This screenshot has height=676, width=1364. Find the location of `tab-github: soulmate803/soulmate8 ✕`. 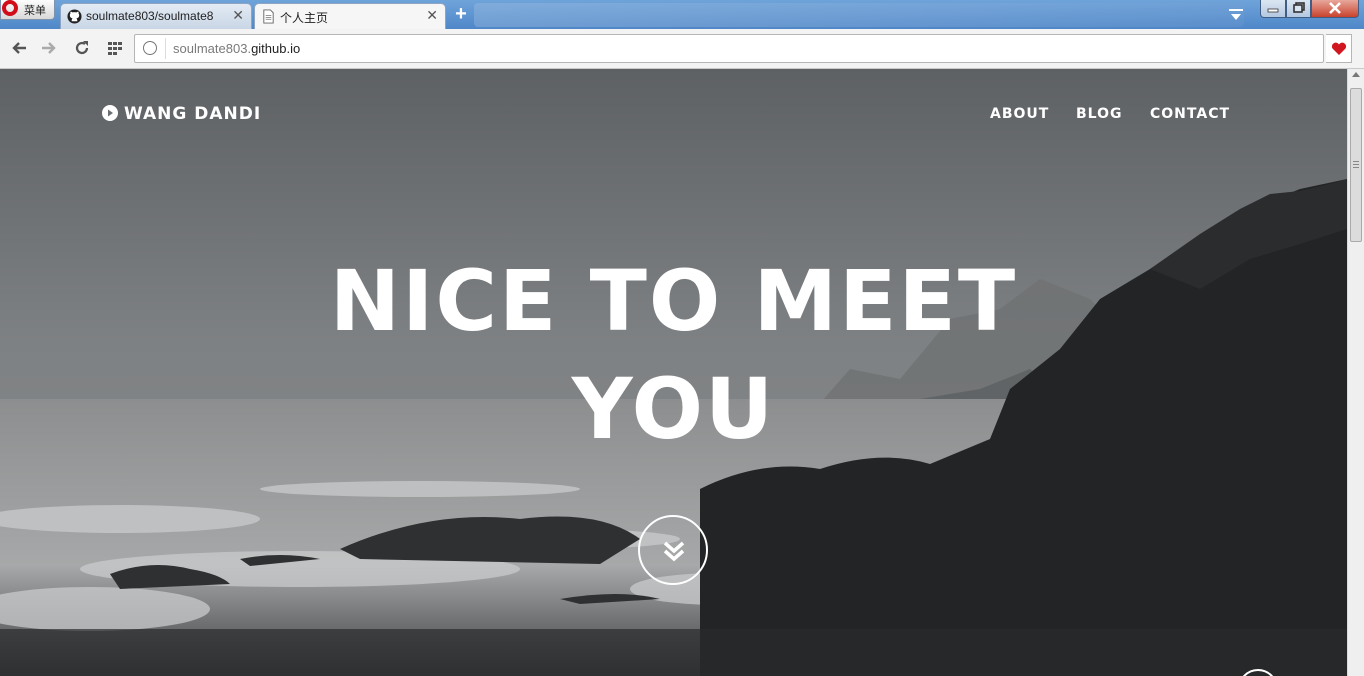

tab-github: soulmate803/soulmate8 ✕ is located at coordinates (156, 16).